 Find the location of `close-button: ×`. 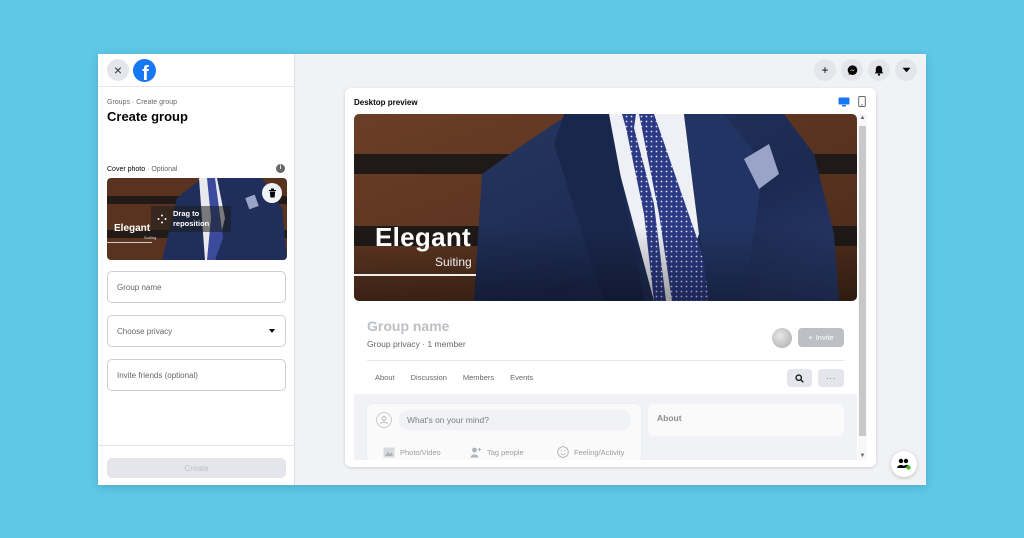

close-button: × is located at coordinates (118, 70).